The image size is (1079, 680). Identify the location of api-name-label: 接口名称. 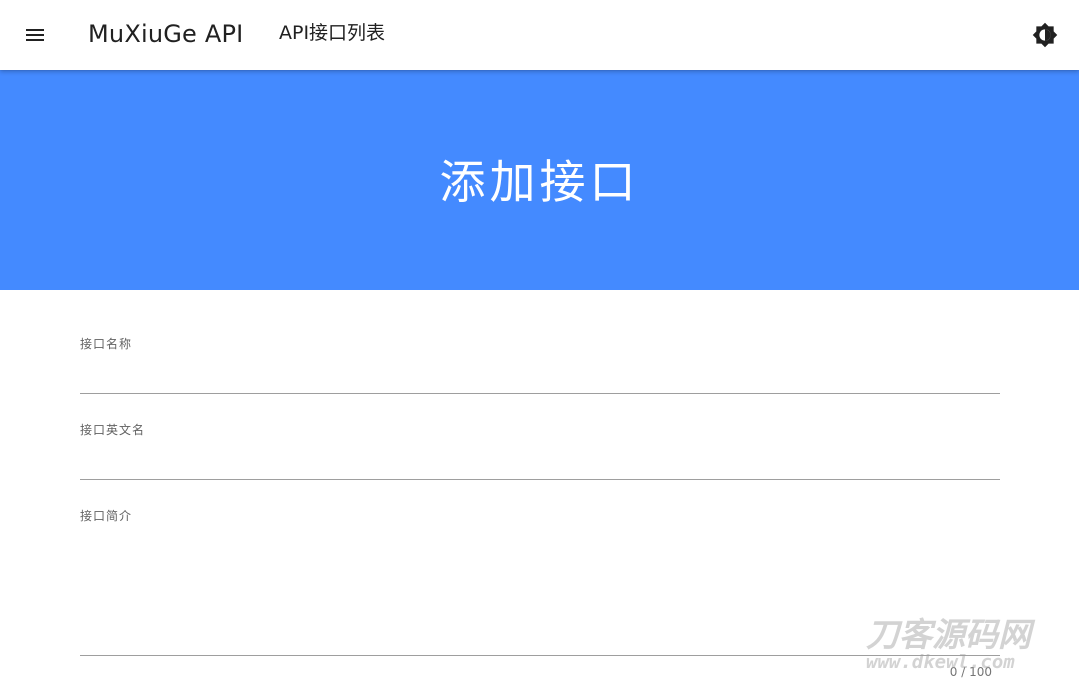
(106, 344).